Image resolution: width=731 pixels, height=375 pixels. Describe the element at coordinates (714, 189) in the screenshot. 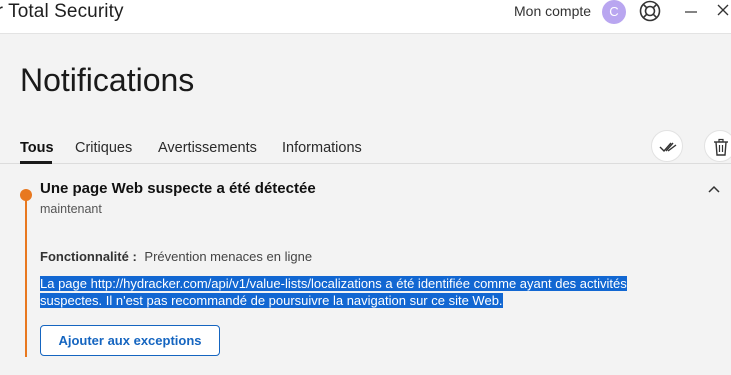

I see `chevron-up-icon` at that location.